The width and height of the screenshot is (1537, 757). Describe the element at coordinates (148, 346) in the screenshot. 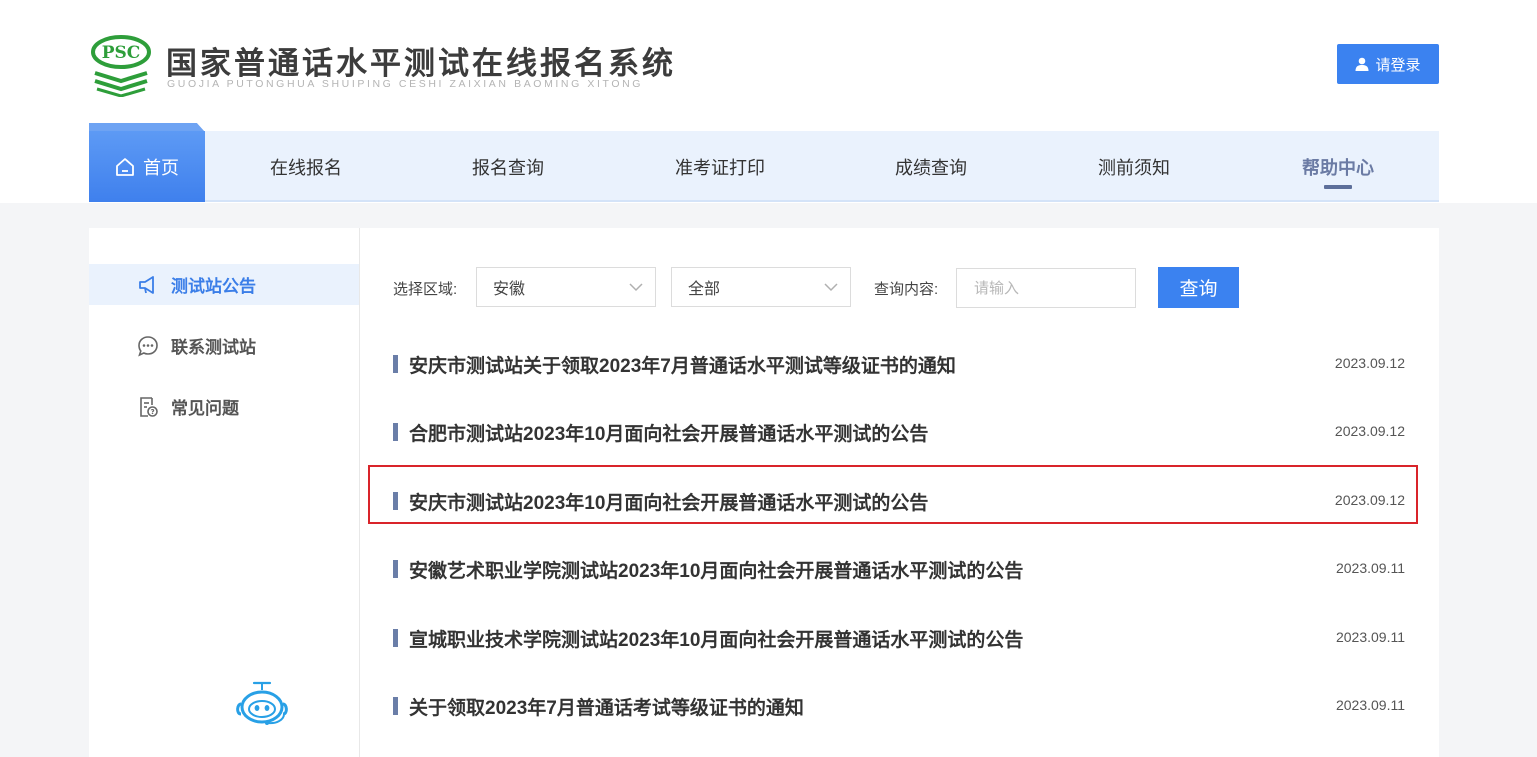

I see `chat-bubble-icon` at that location.